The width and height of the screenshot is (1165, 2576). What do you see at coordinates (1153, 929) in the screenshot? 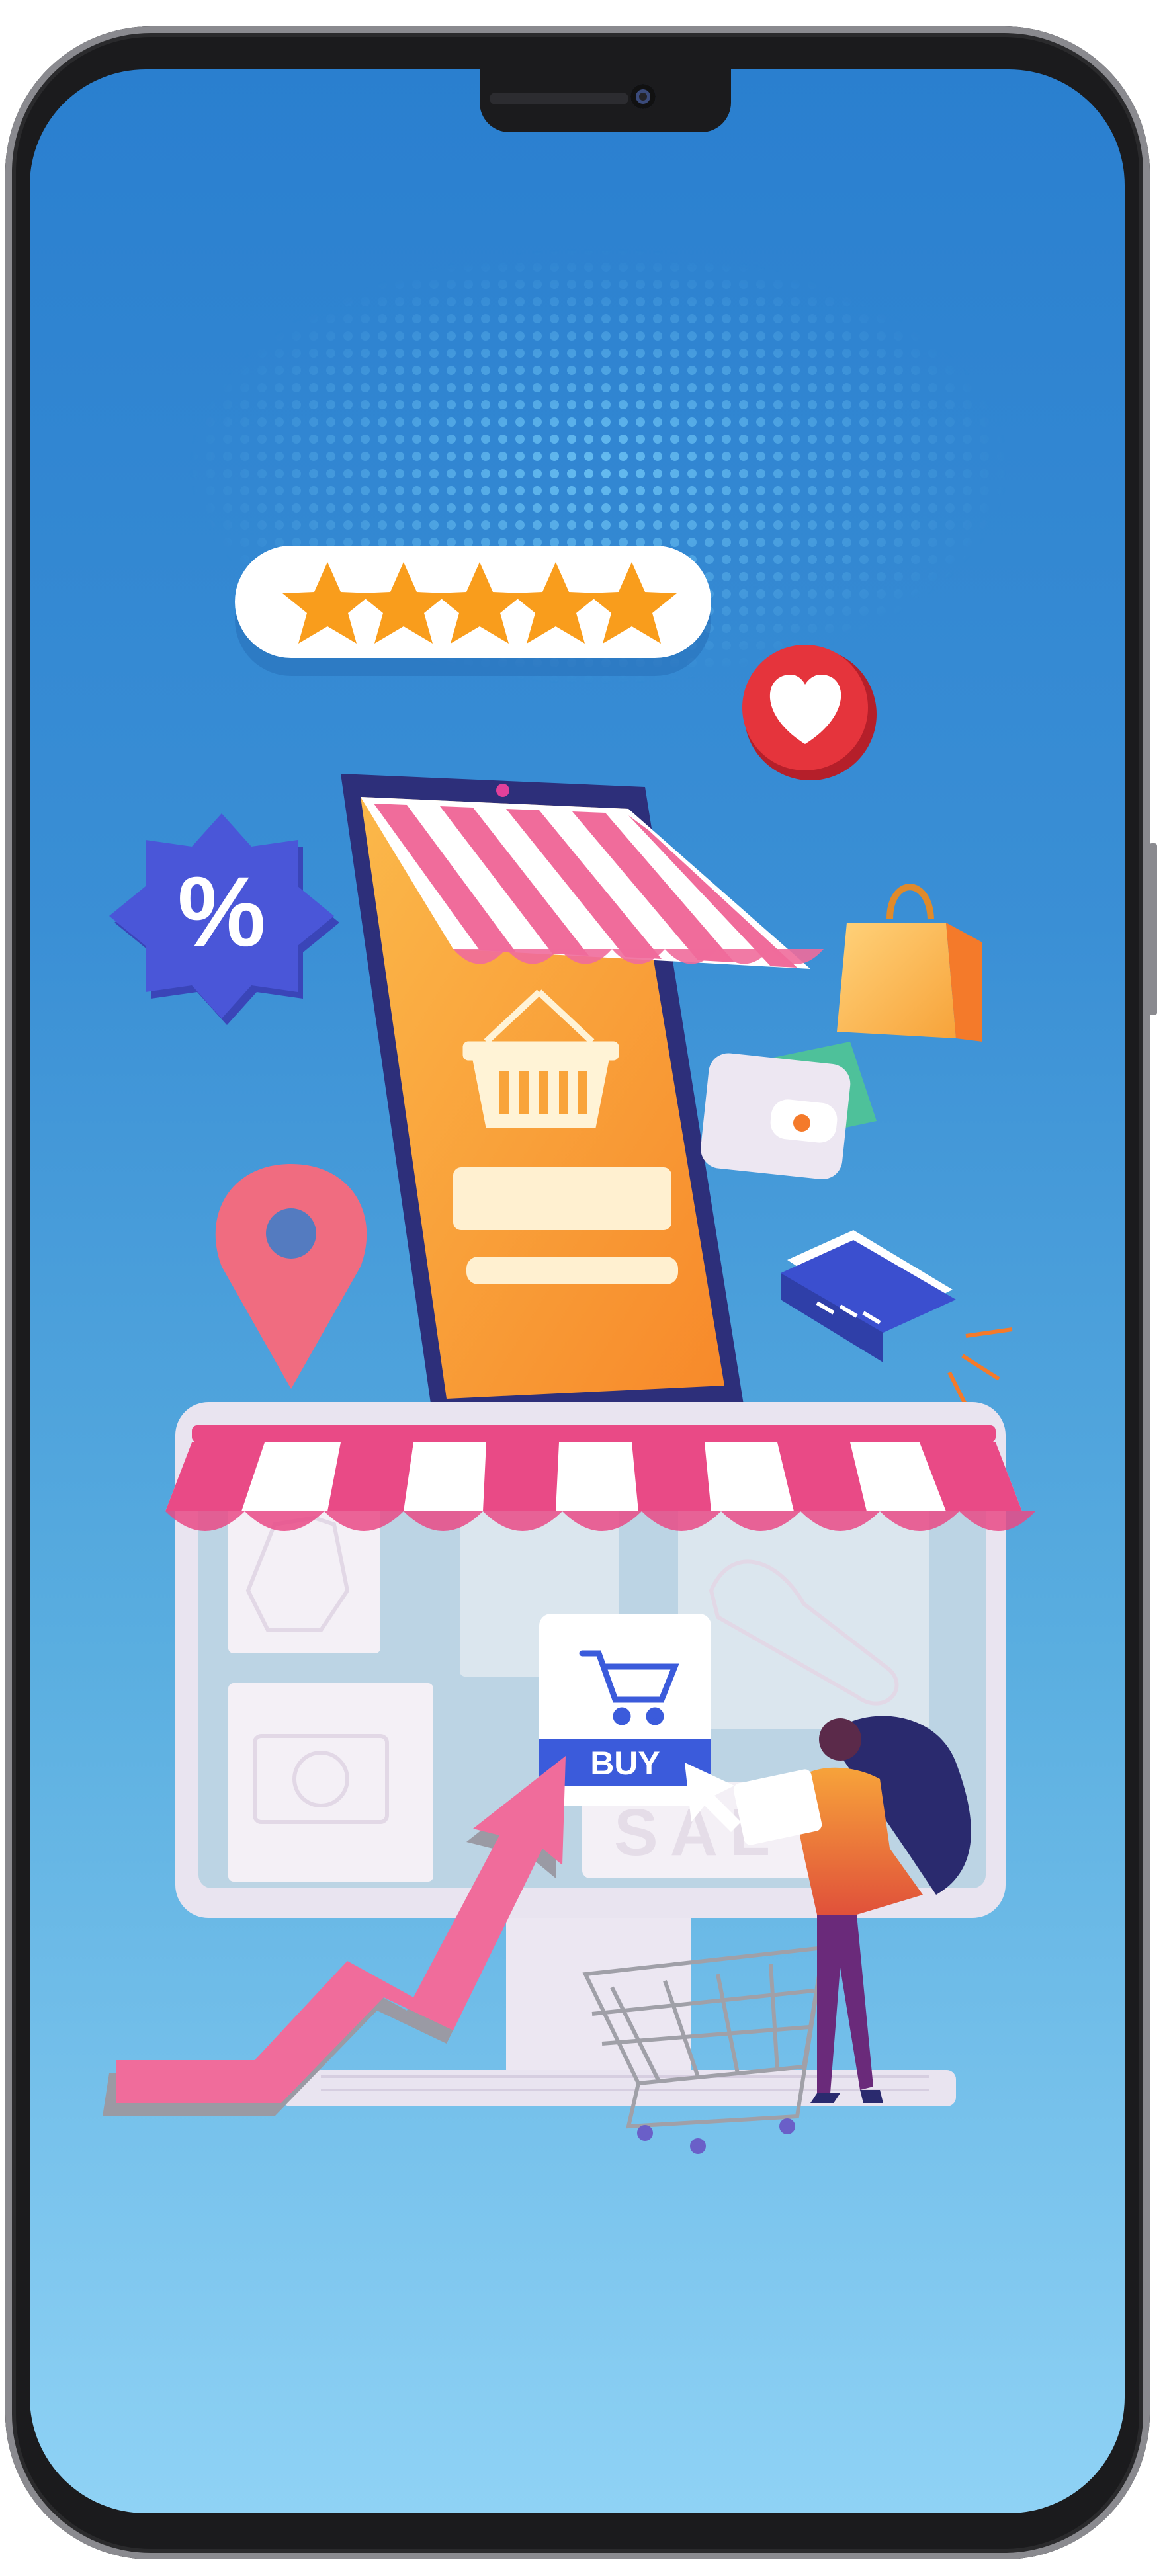
I see `side-button` at bounding box center [1153, 929].